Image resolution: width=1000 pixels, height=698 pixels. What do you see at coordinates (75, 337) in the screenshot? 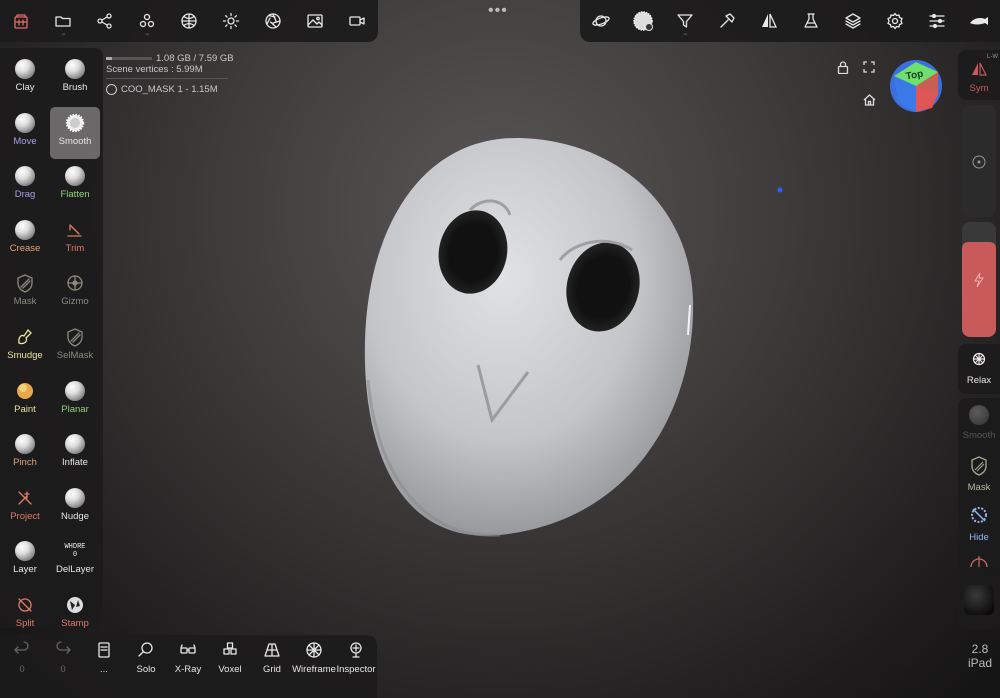
I see `selmask-icon` at bounding box center [75, 337].